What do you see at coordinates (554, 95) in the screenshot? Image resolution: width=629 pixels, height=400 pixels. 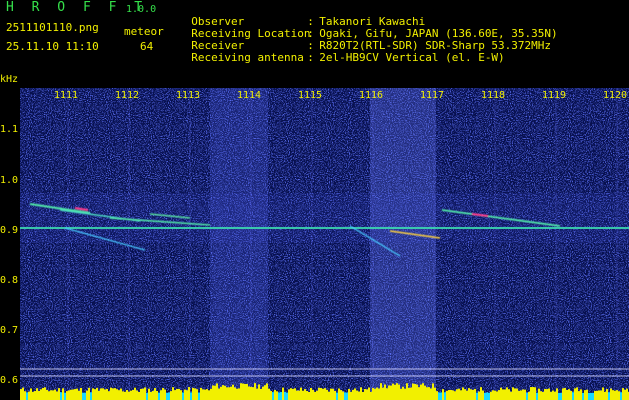 I see `minute-label: 1119` at bounding box center [554, 95].